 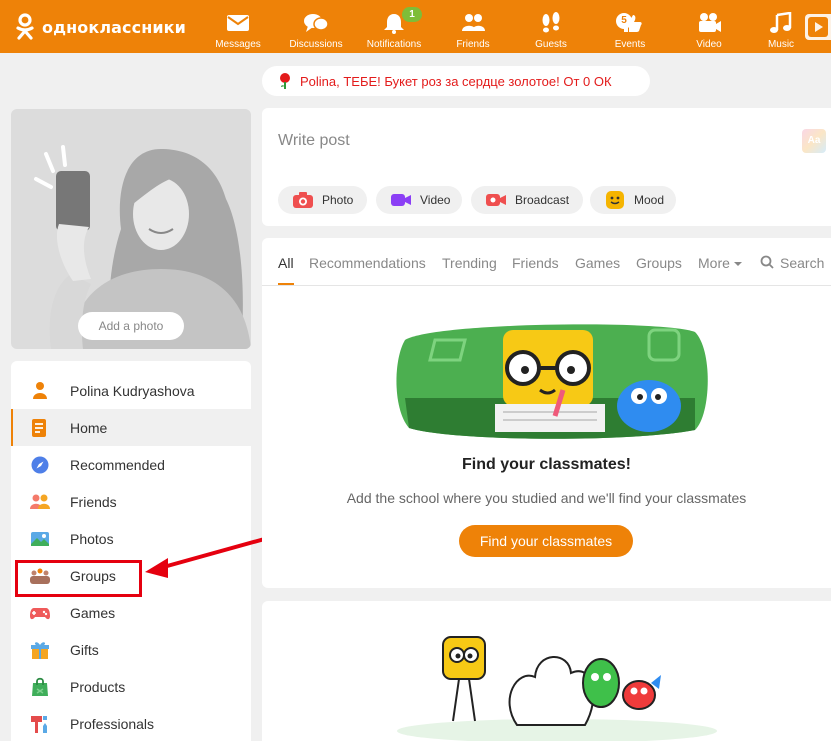 What do you see at coordinates (496, 200) in the screenshot?
I see `broadcast-icon` at bounding box center [496, 200].